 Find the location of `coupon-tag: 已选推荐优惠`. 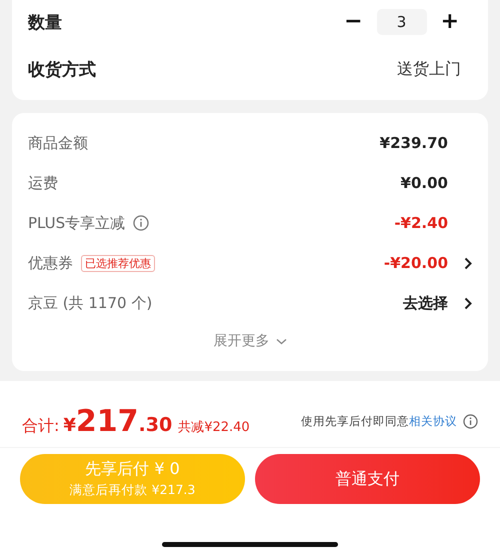

coupon-tag: 已选推荐优惠 is located at coordinates (118, 263).